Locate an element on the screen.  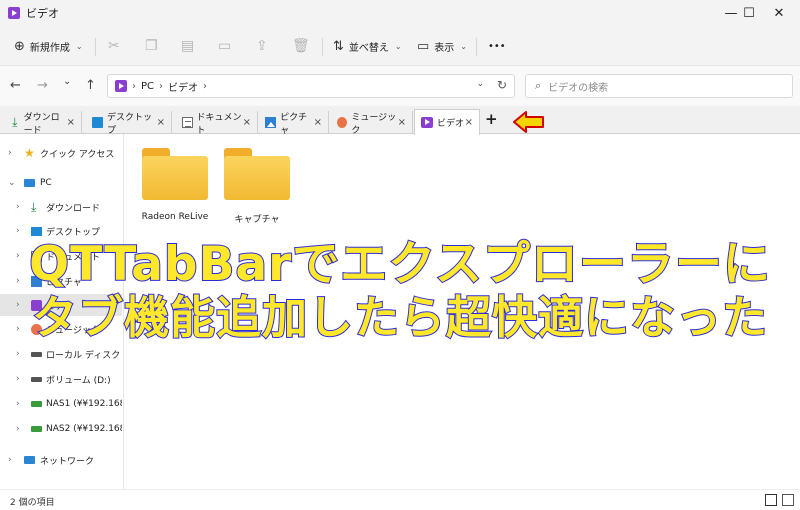
document-icon is located at coordinates (187, 122).